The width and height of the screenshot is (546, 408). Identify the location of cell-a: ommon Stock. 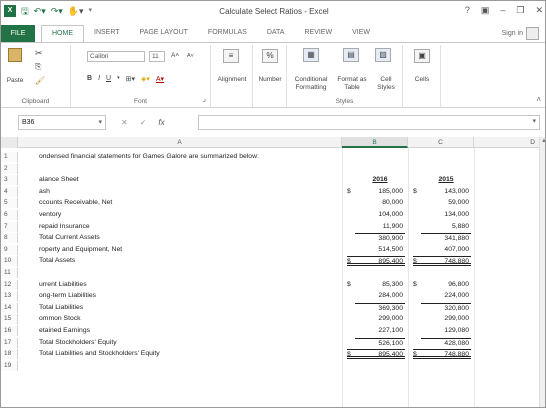
(189, 319).